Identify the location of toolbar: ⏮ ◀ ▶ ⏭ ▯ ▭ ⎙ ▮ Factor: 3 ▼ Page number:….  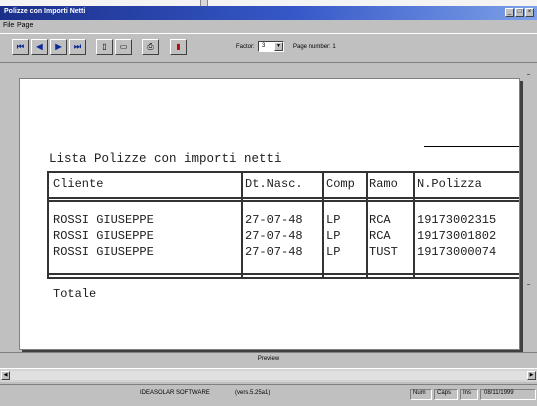
(268, 48).